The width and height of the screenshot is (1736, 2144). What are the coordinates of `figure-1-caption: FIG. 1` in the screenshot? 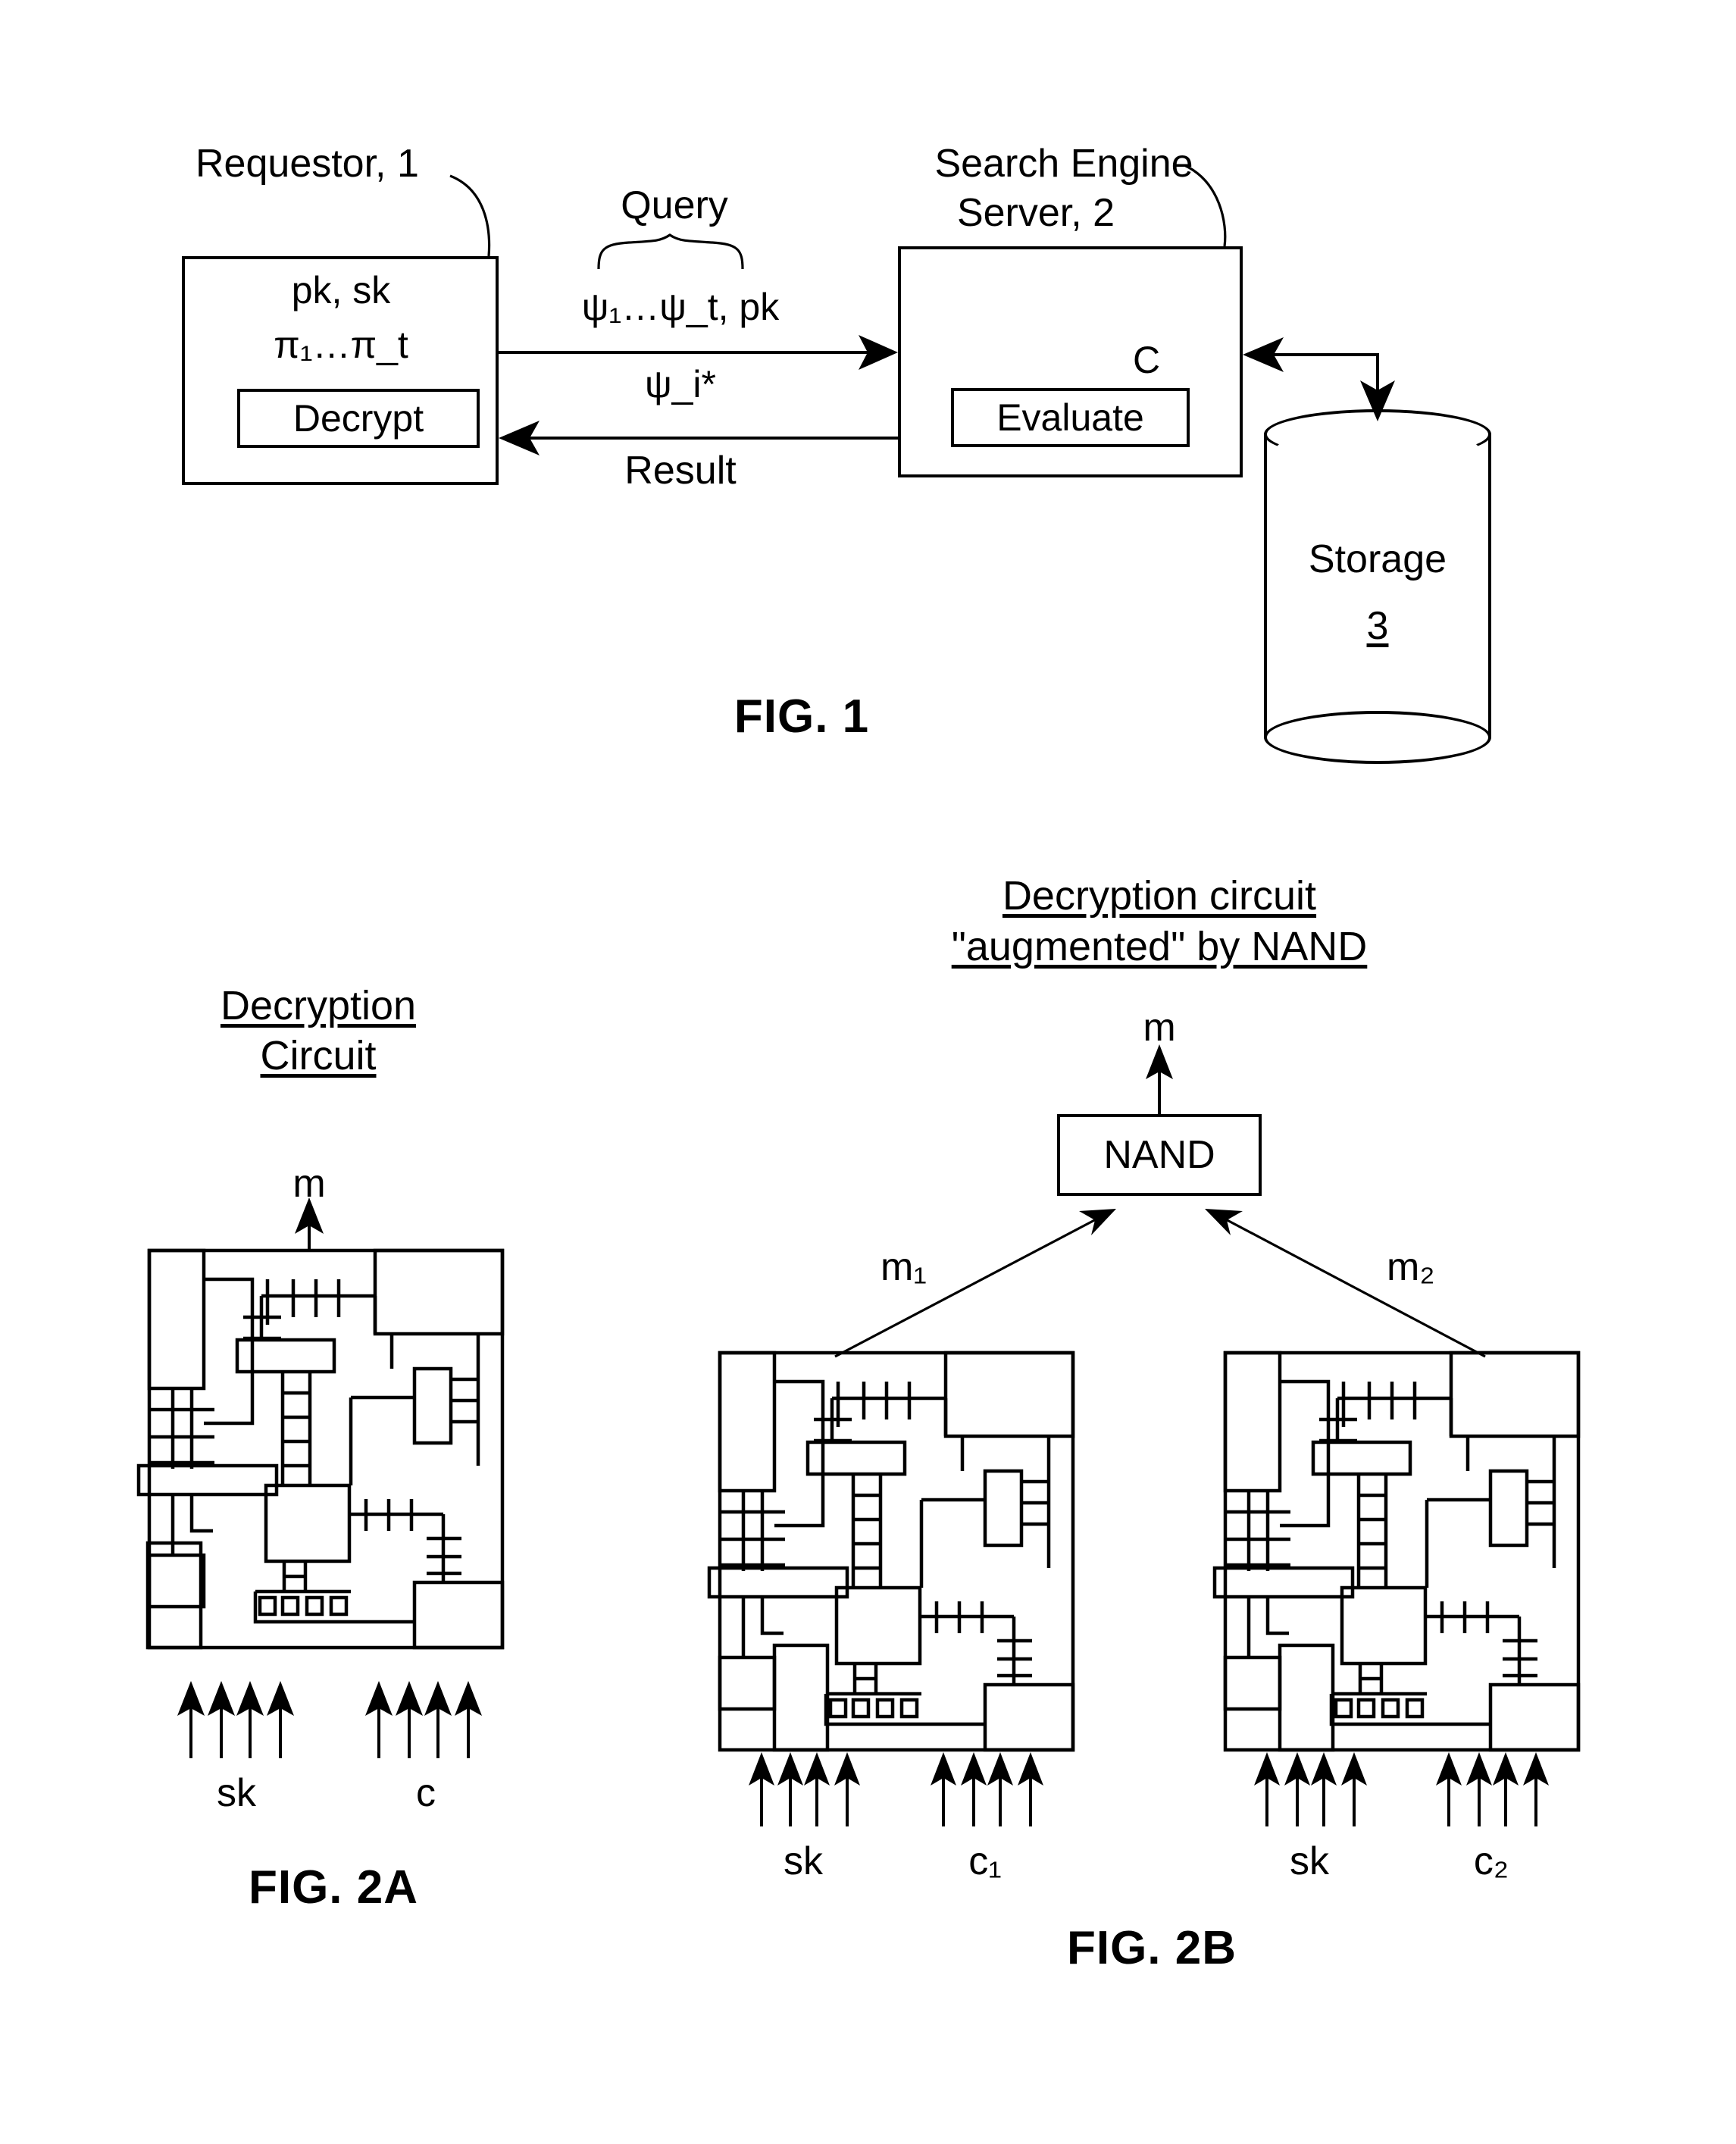 It's located at (801, 716).